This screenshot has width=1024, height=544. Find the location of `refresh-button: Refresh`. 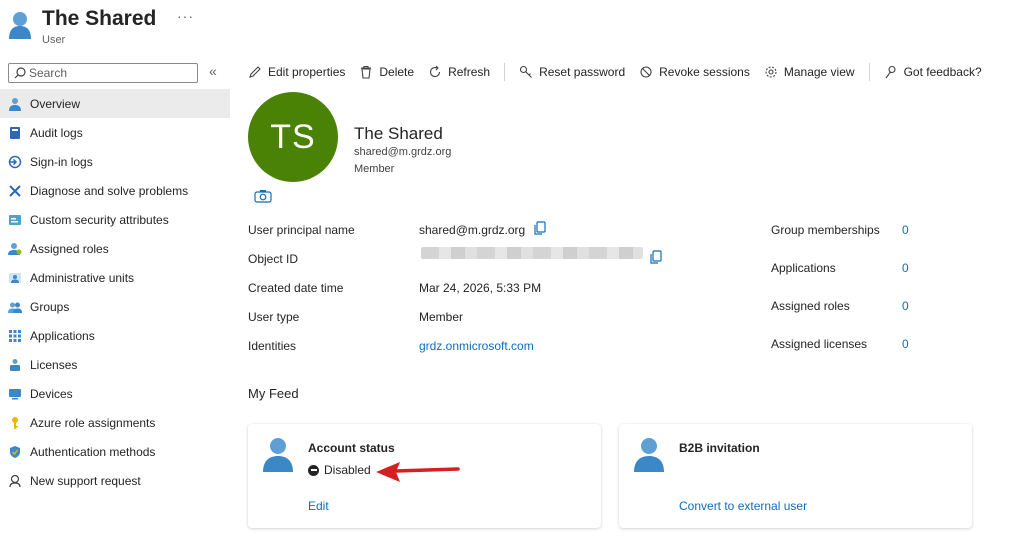

refresh-button: Refresh is located at coordinates (459, 72).